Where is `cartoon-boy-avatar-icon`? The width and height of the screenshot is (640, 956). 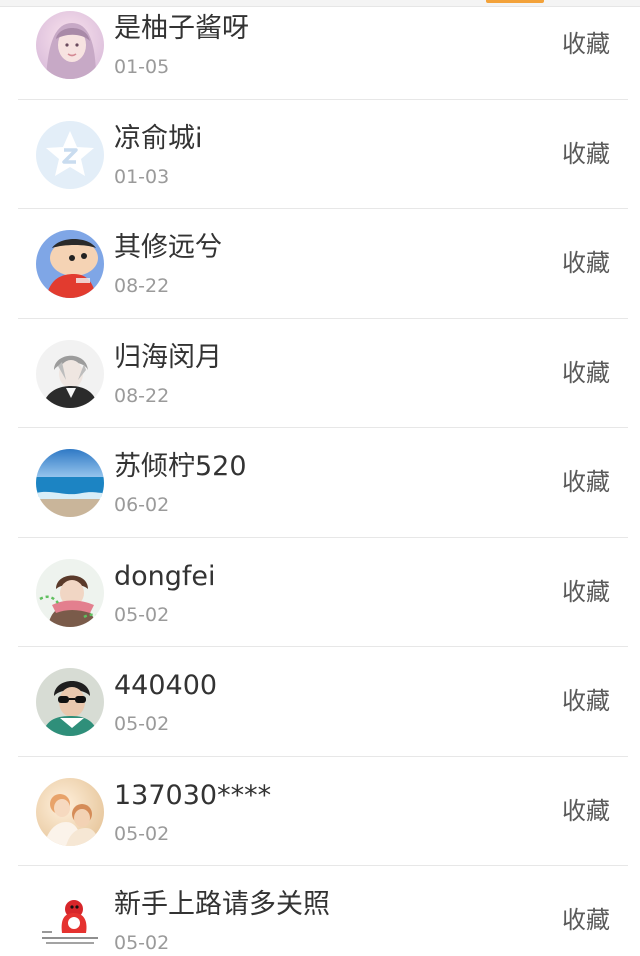 cartoon-boy-avatar-icon is located at coordinates (70, 264).